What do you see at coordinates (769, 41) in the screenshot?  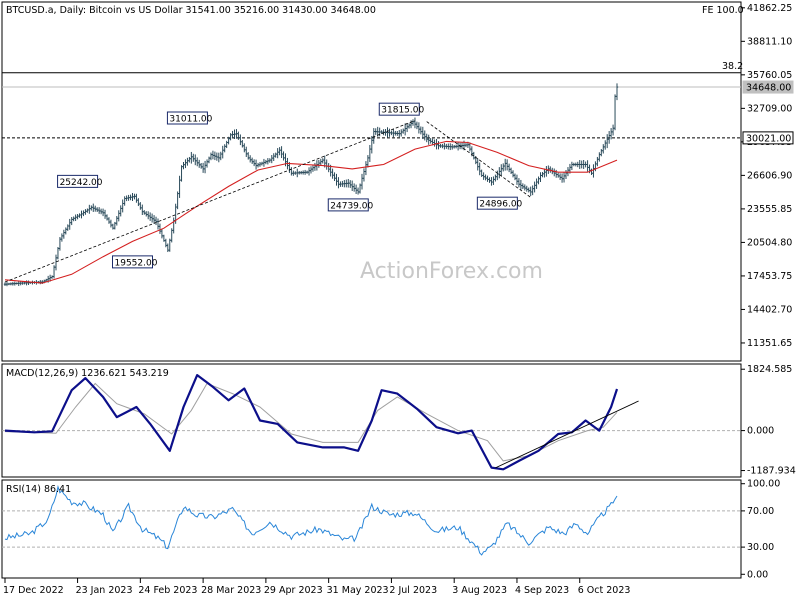 I see `main-y-tick-label: 38811.10` at bounding box center [769, 41].